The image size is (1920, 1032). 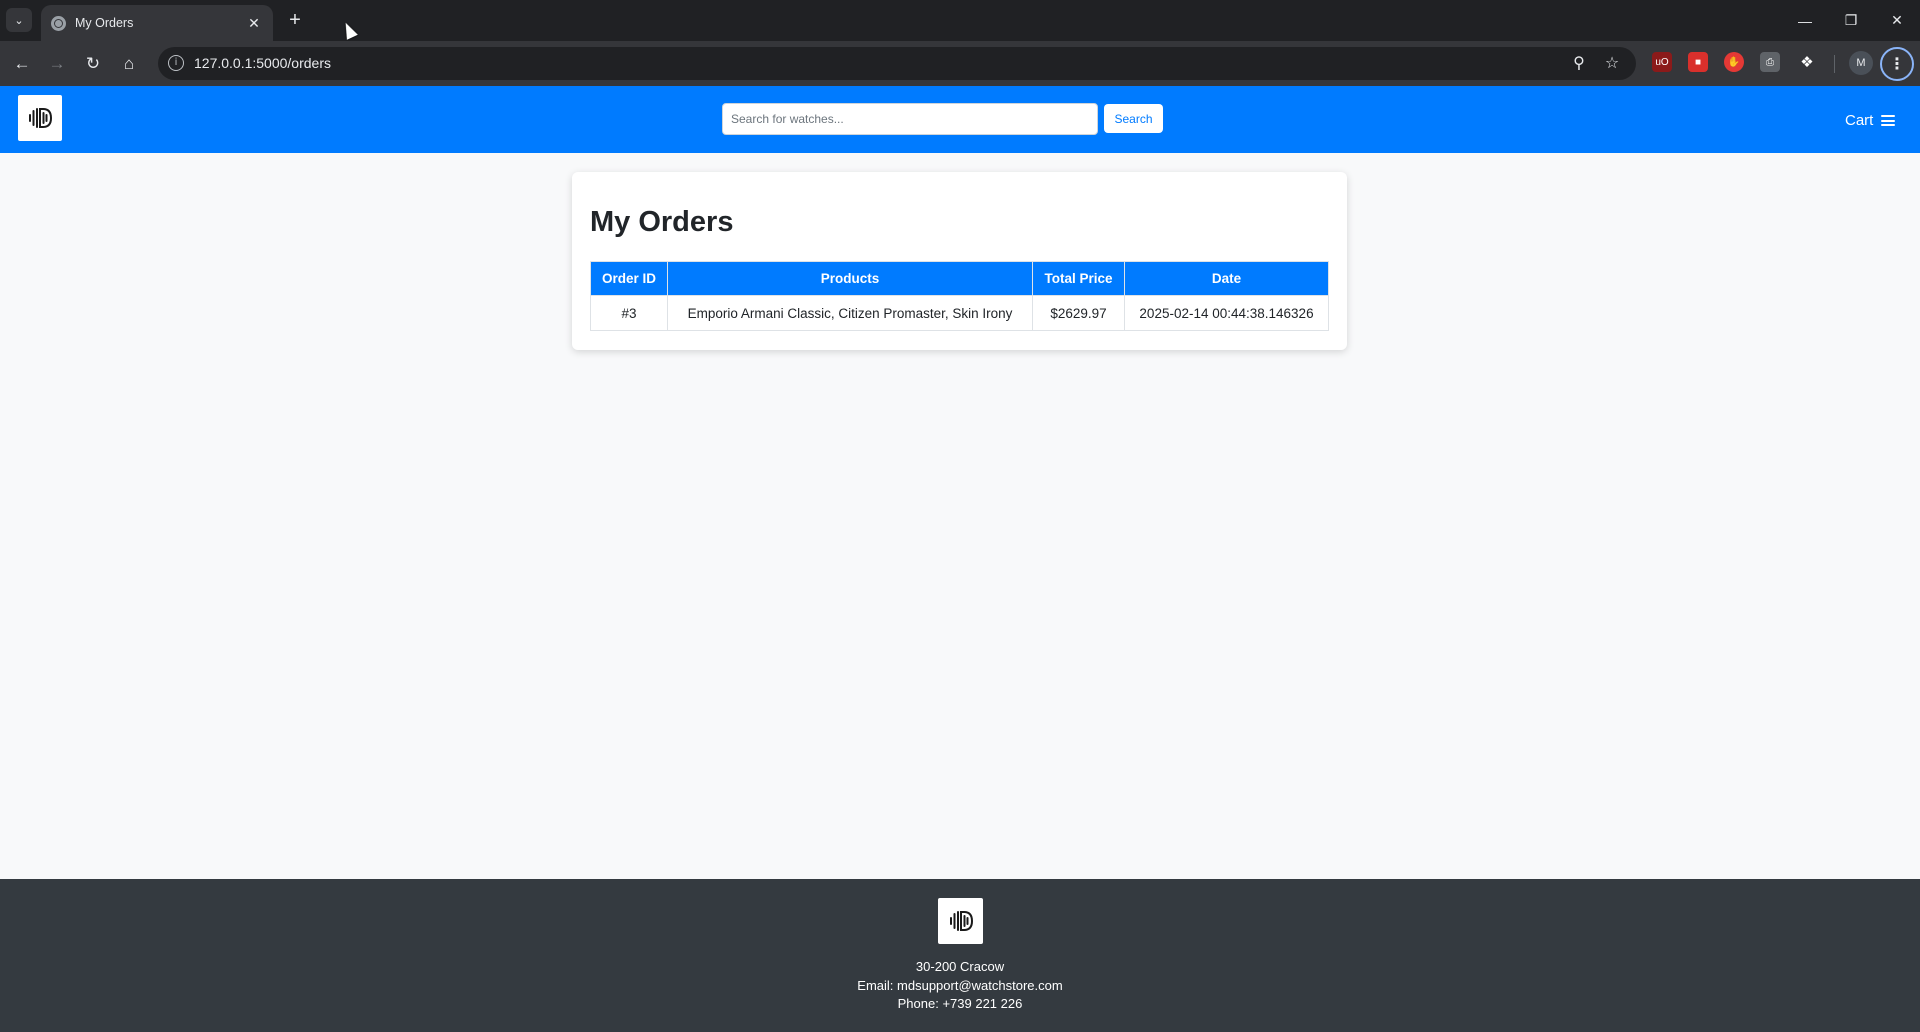 I want to click on site-info-icon: i, so click(x=176, y=63).